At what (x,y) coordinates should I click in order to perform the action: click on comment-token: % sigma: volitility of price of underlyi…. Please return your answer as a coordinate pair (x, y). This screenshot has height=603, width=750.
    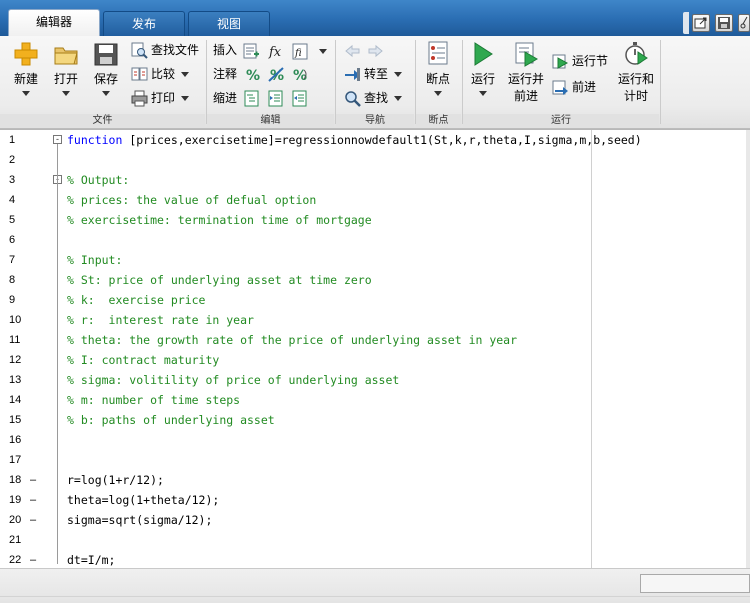
    Looking at the image, I should click on (233, 380).